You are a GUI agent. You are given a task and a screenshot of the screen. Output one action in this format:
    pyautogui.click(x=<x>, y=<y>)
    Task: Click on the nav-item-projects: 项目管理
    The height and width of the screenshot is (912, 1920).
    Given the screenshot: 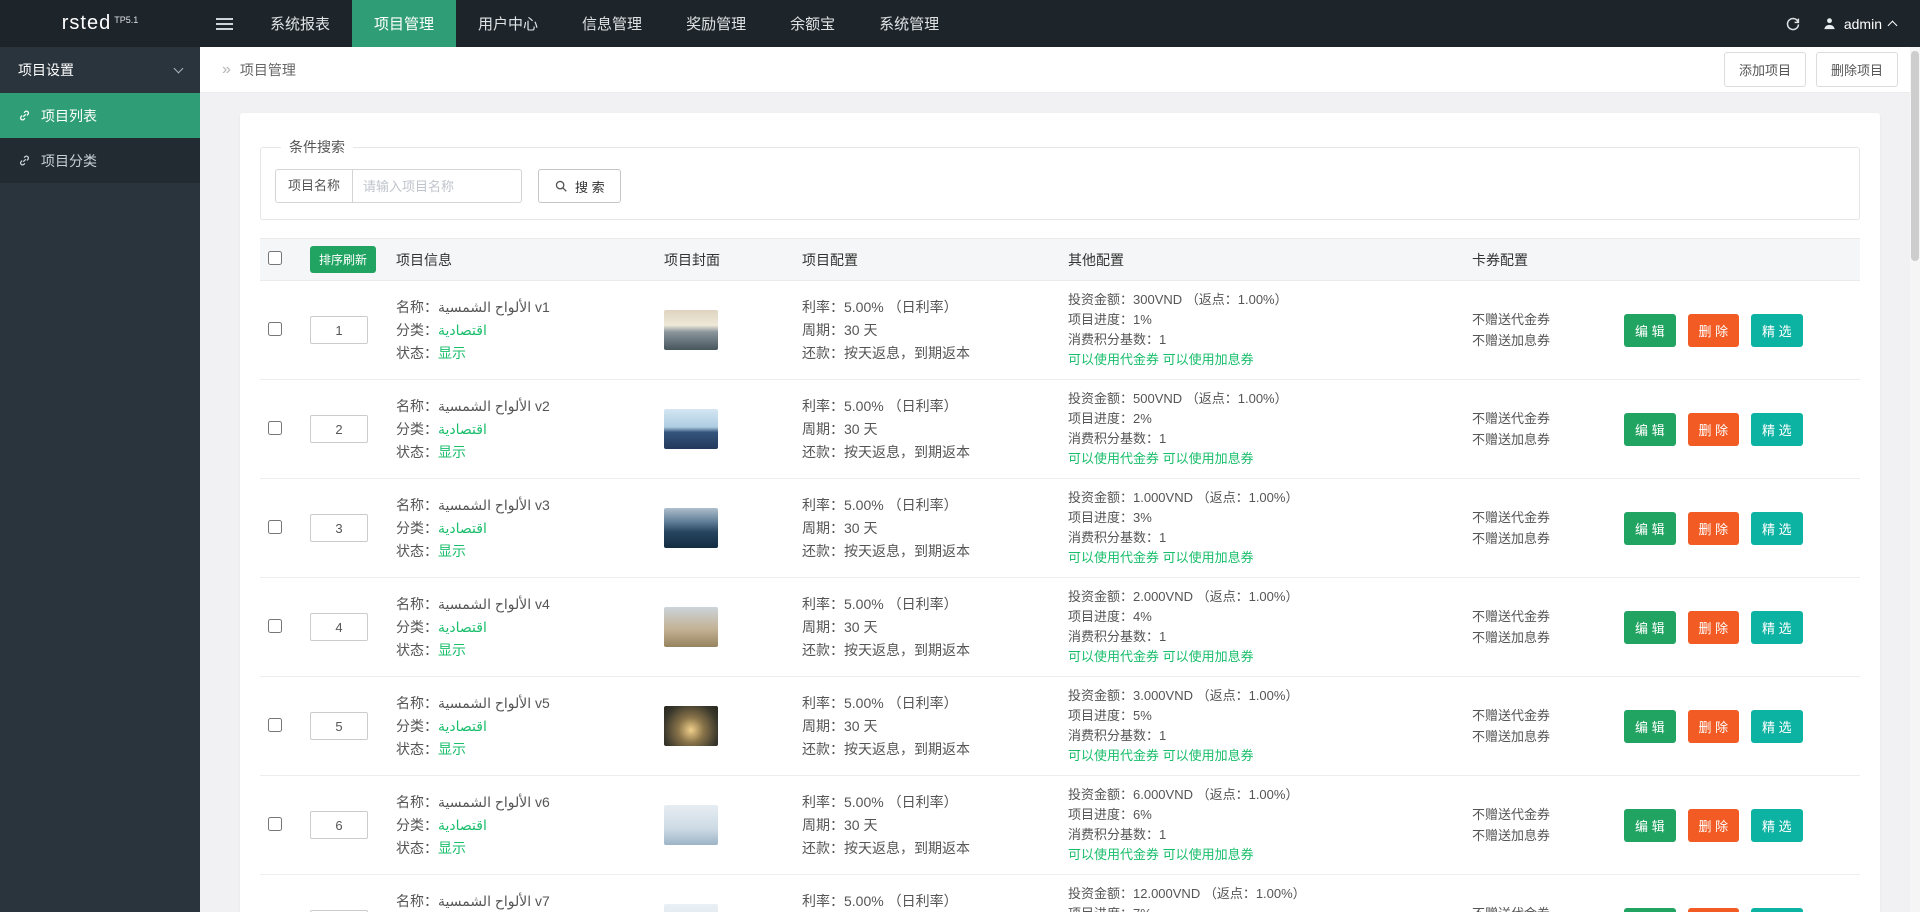 What is the action you would take?
    pyautogui.click(x=404, y=23)
    